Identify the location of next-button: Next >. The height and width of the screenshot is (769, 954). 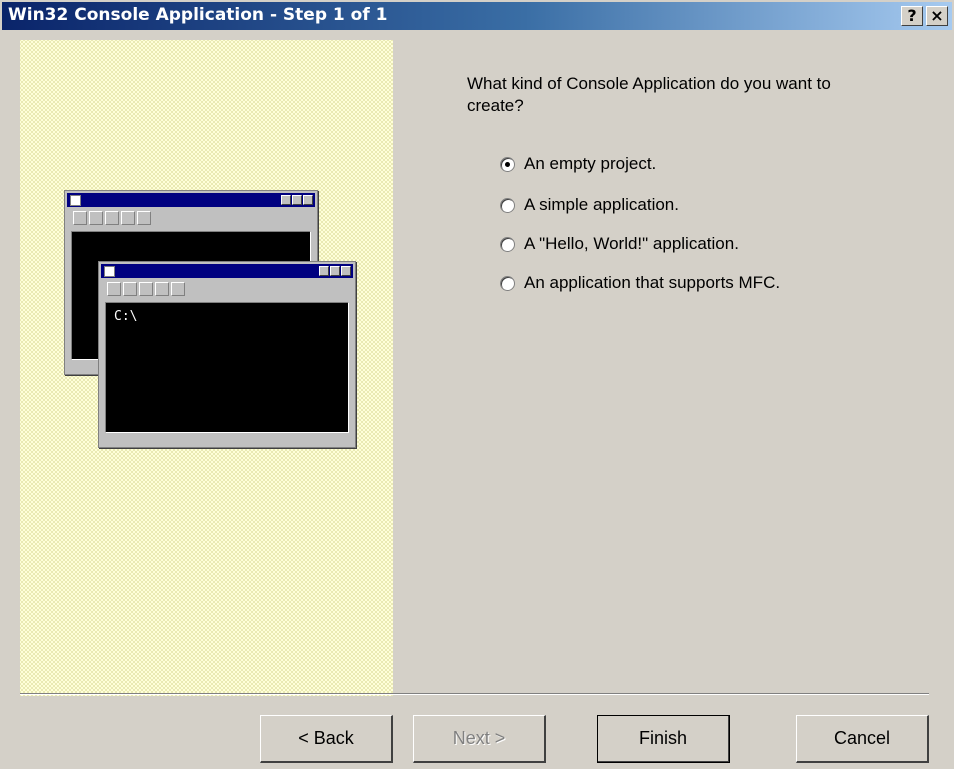
(479, 739).